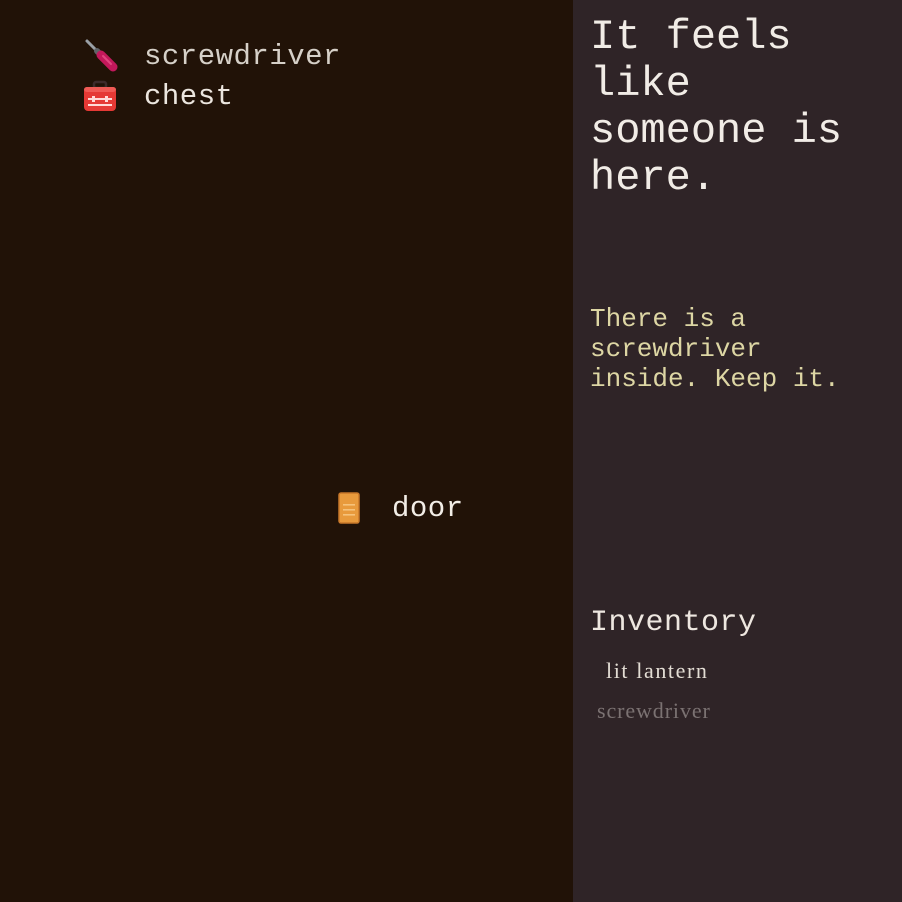 The width and height of the screenshot is (902, 902). What do you see at coordinates (189, 96) in the screenshot?
I see `scene-object-label: chest` at bounding box center [189, 96].